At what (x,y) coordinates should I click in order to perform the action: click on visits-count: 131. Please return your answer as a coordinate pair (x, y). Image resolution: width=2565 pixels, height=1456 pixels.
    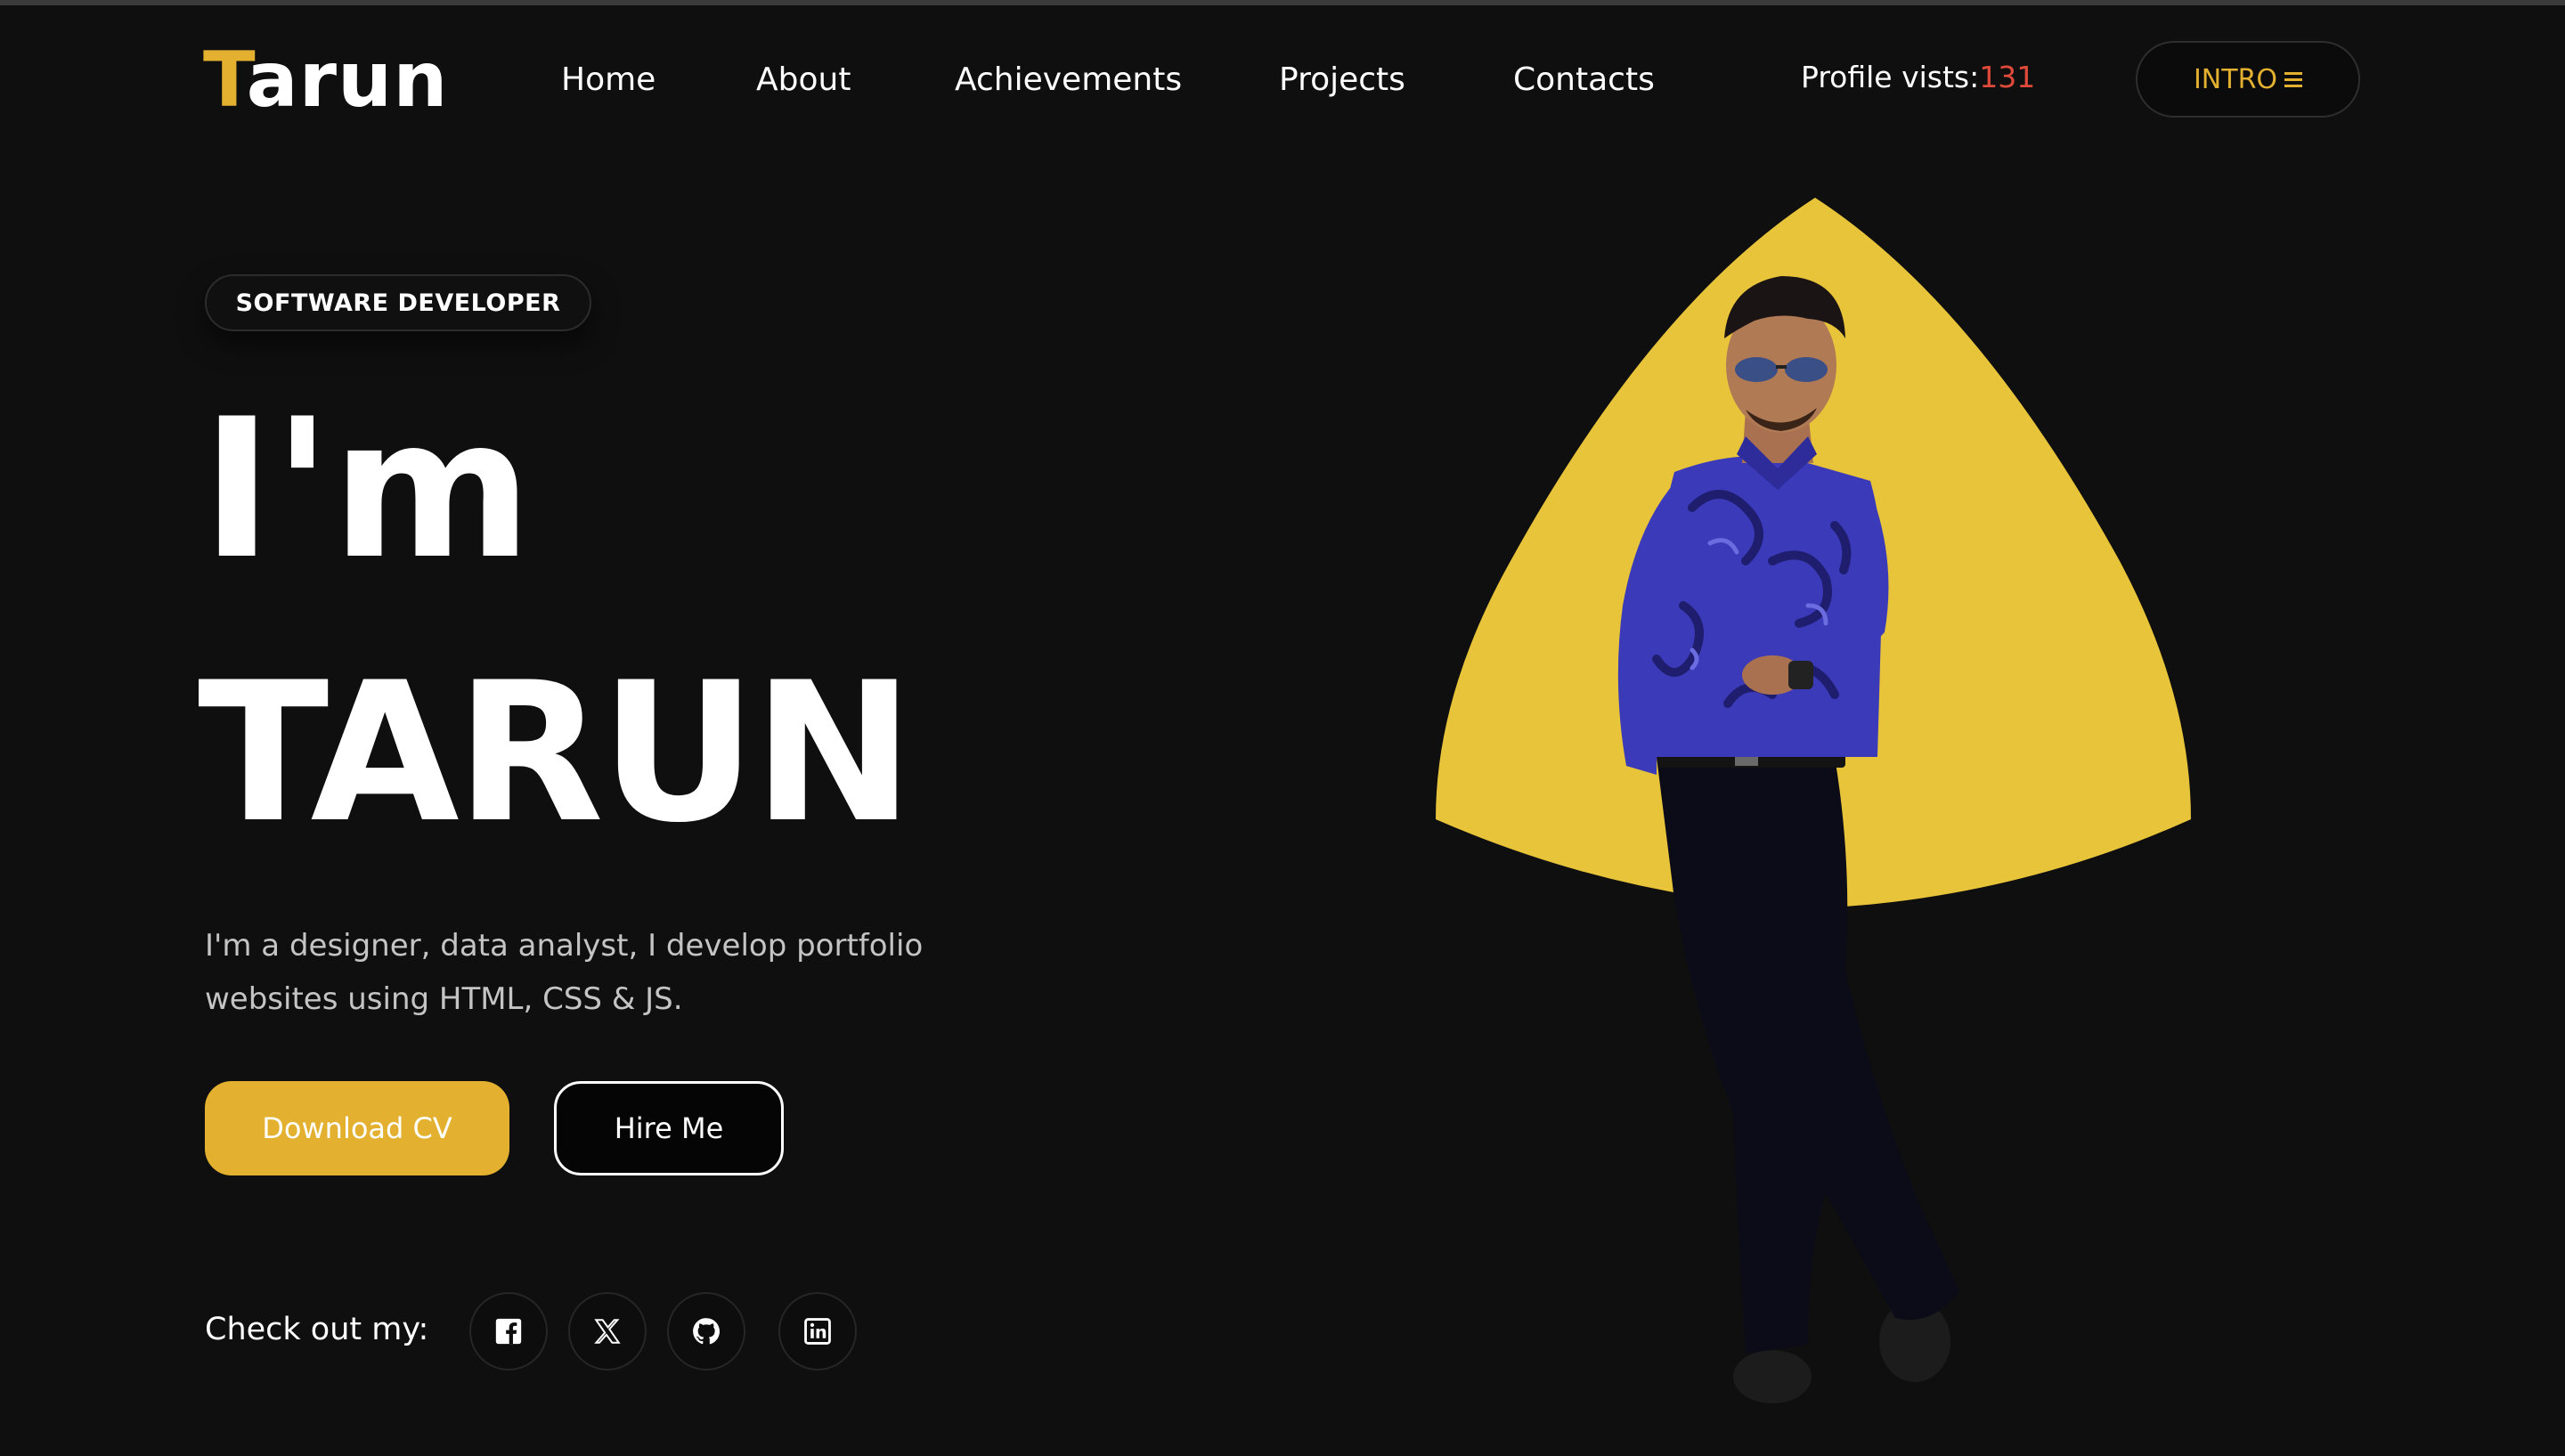
    Looking at the image, I should click on (2007, 77).